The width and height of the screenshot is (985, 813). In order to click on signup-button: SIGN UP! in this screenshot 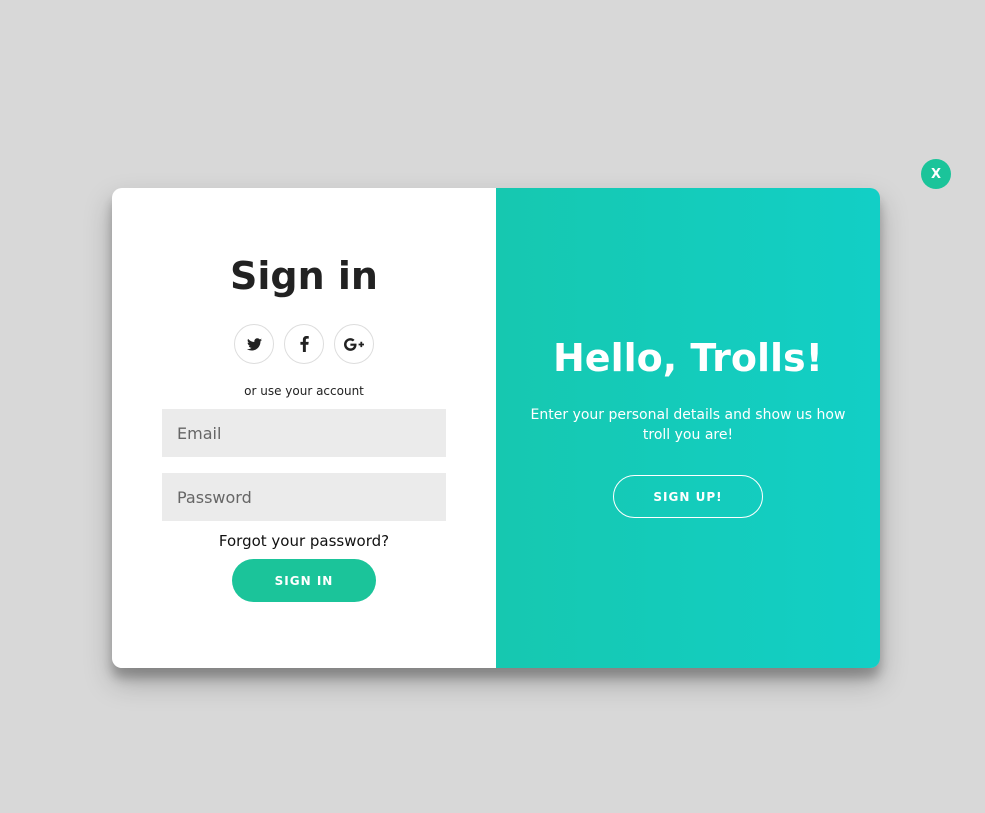, I will do `click(688, 496)`.